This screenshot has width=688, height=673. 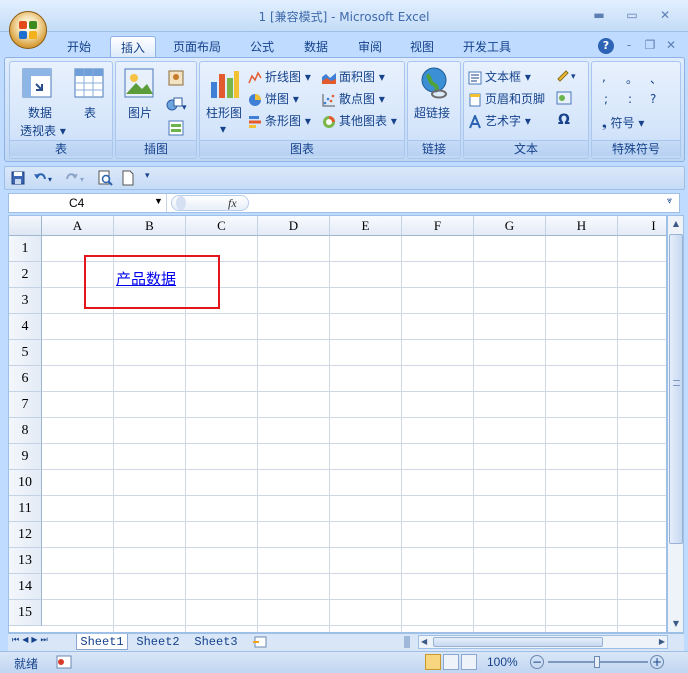 I want to click on scroll-up-icon: ▲, so click(x=676, y=224).